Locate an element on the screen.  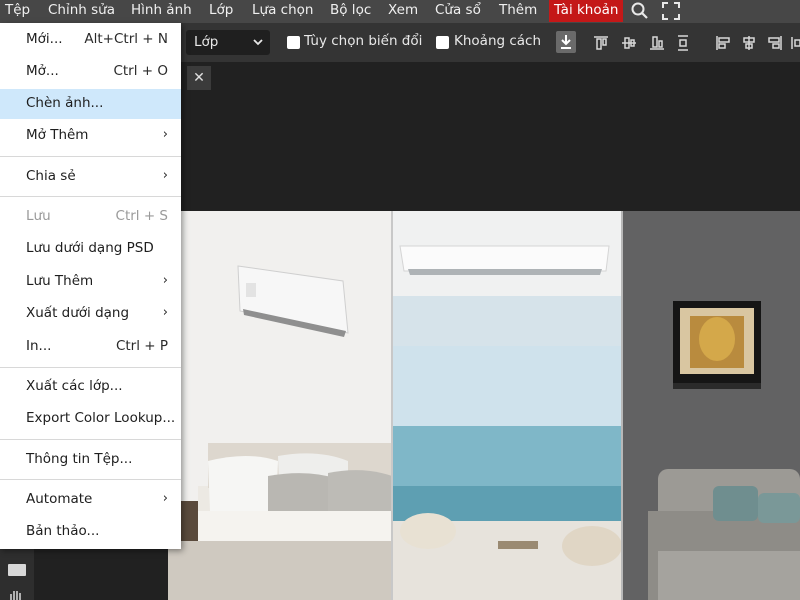
menu-view: Xem is located at coordinates (403, 11).